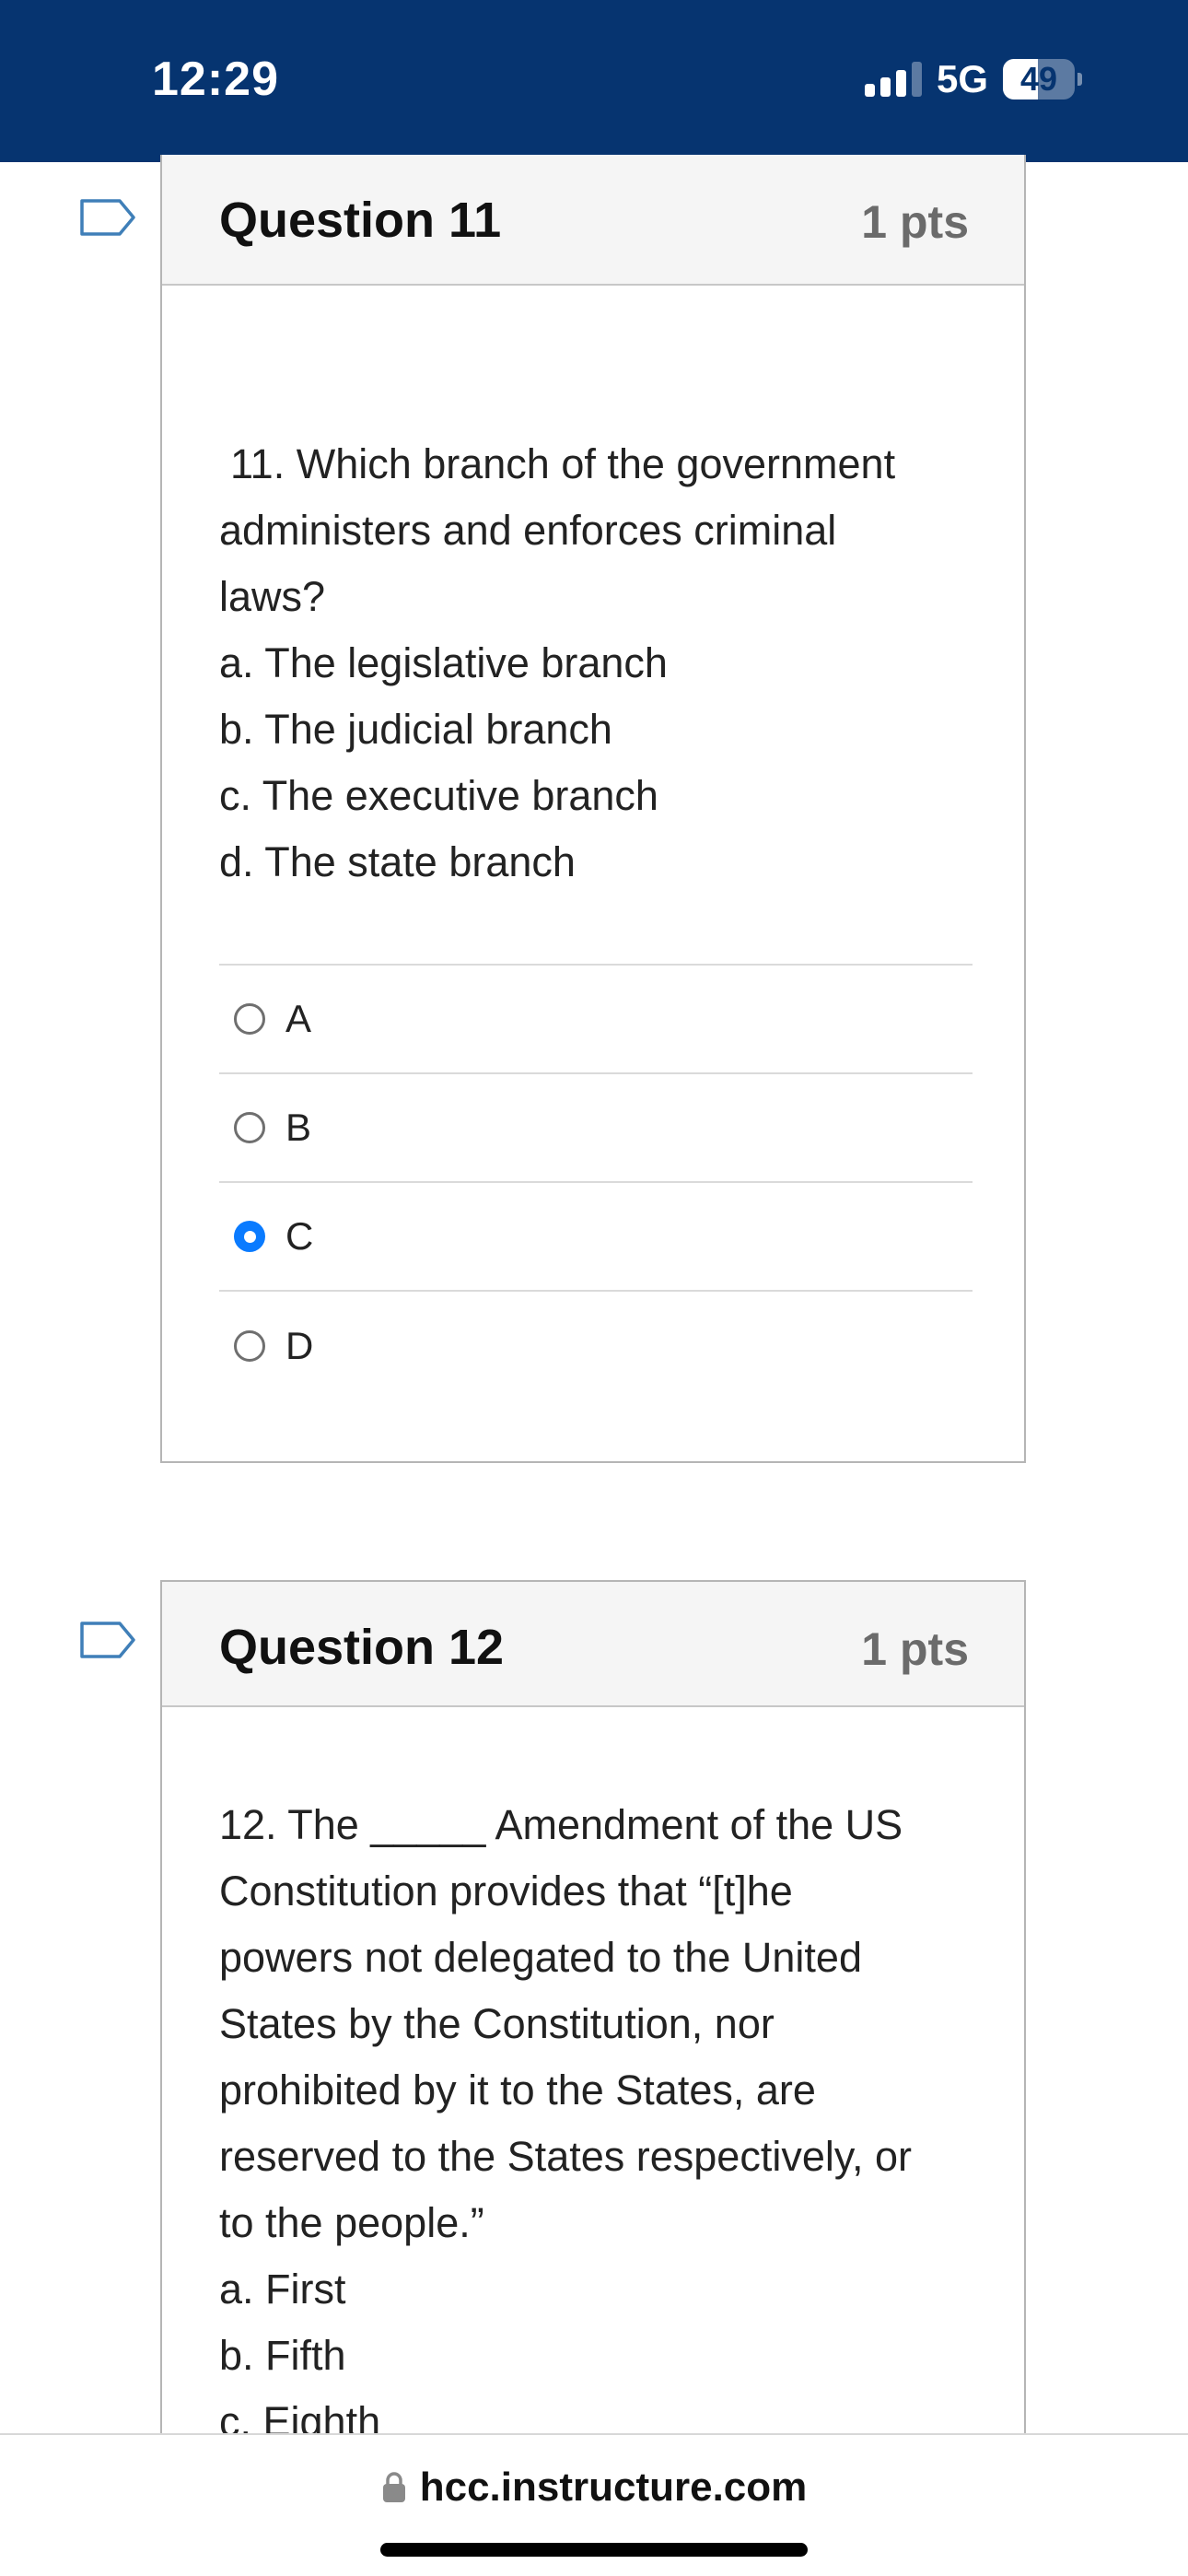  I want to click on question-choice: a. First, so click(282, 2289).